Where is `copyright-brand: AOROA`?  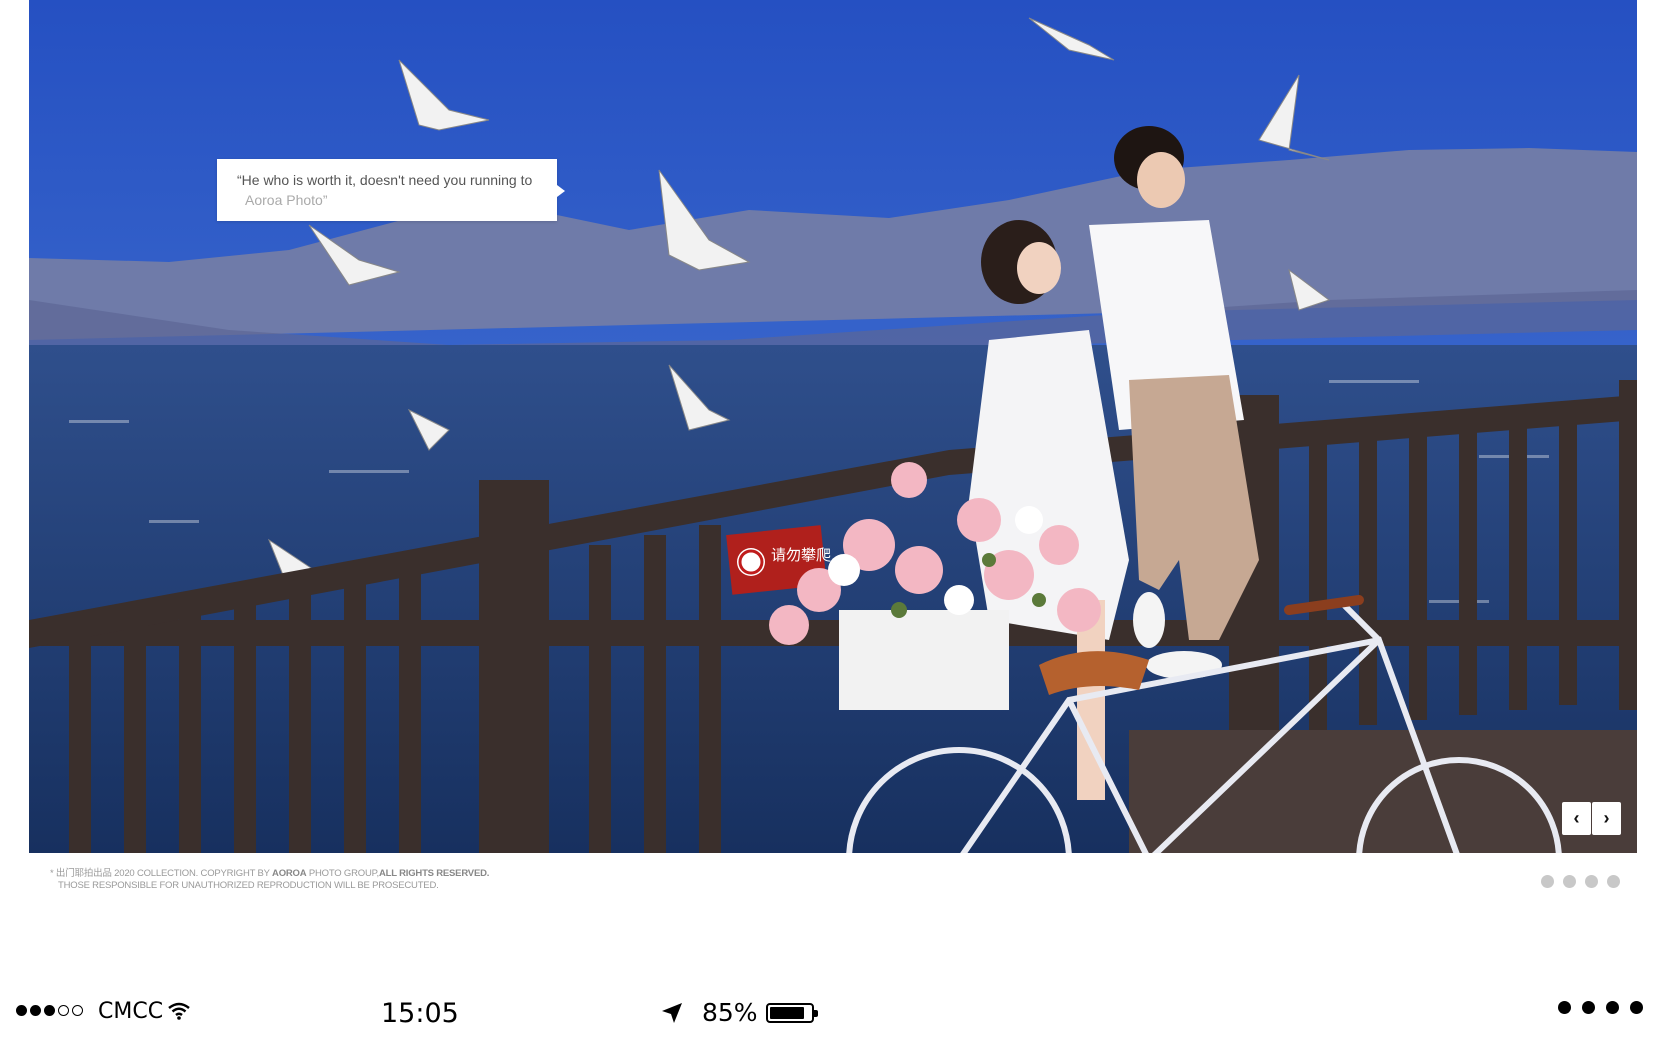 copyright-brand: AOROA is located at coordinates (289, 873).